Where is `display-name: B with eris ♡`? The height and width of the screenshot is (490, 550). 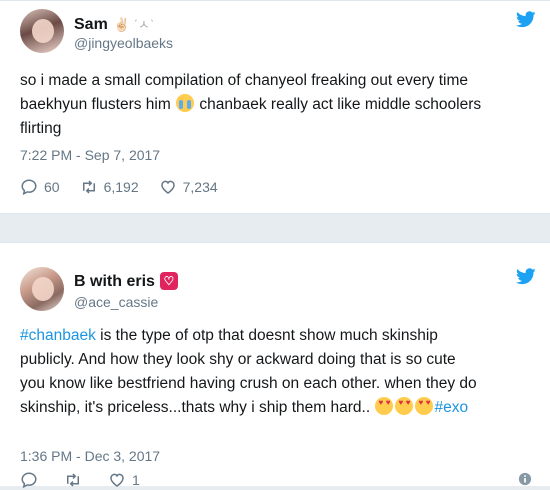 display-name: B with eris ♡ is located at coordinates (126, 281).